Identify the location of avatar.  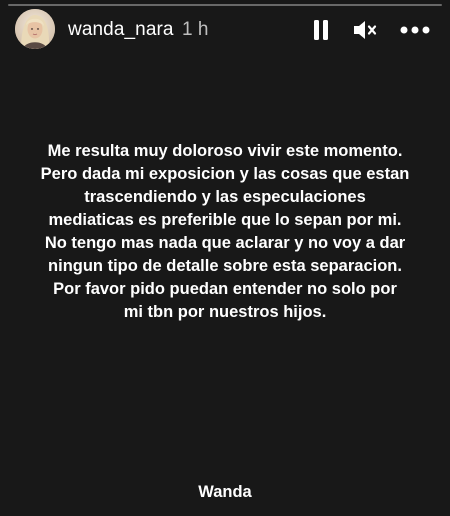
(35, 29).